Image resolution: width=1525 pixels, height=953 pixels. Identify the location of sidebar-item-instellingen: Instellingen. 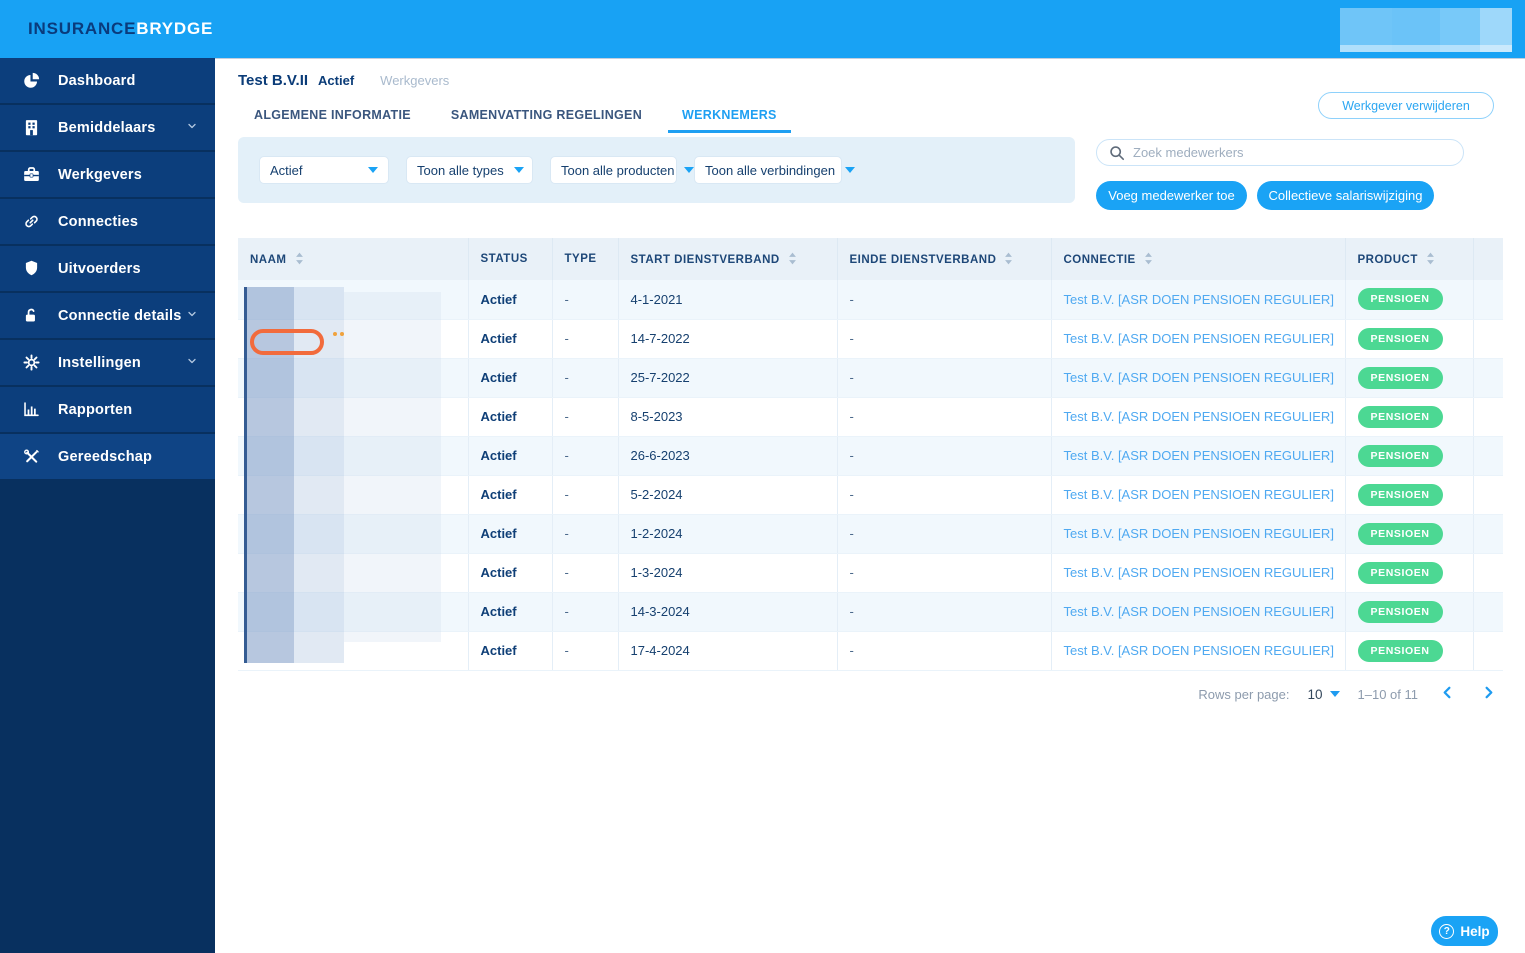
(107, 362).